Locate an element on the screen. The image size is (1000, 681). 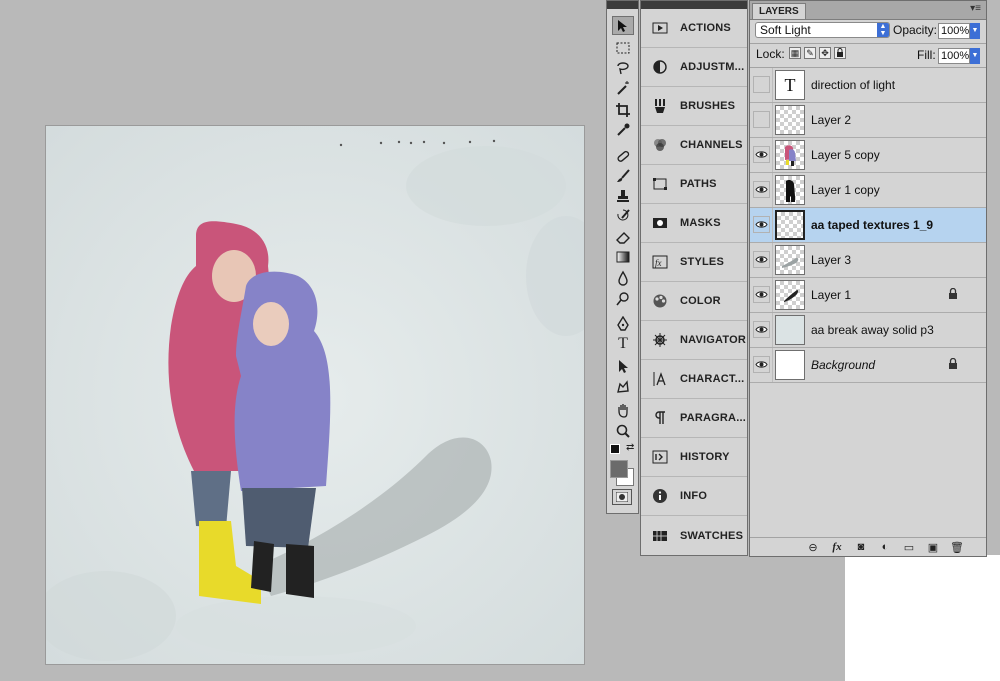
blur-tool-icon is located at coordinates (623, 277).